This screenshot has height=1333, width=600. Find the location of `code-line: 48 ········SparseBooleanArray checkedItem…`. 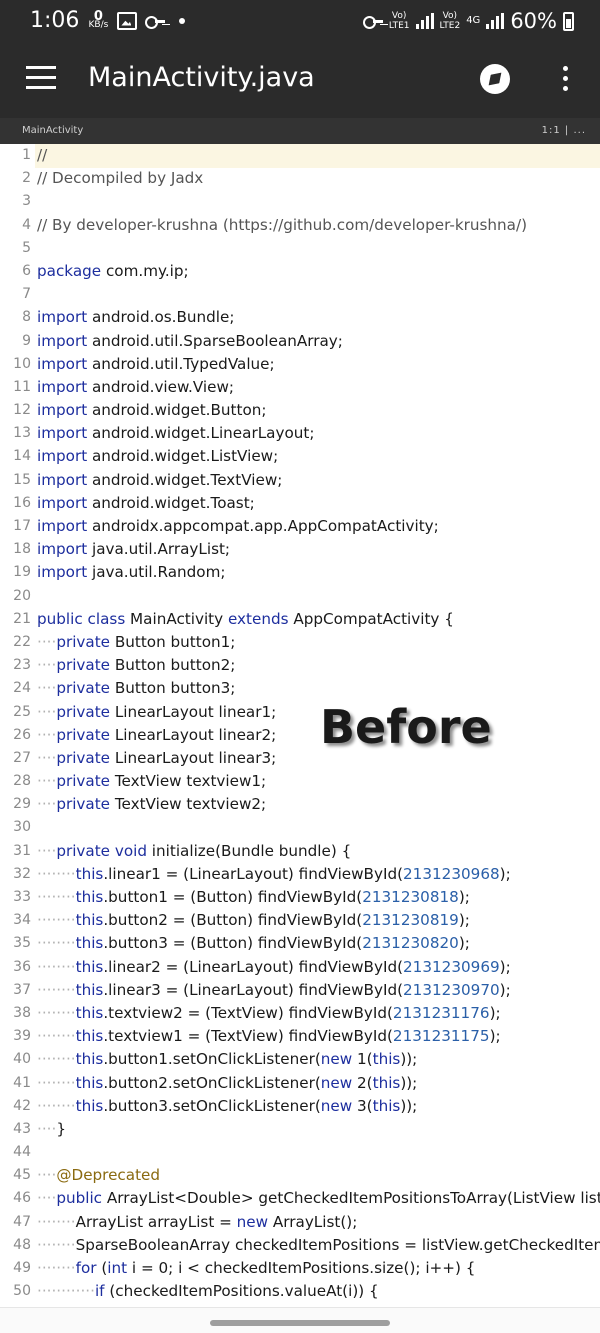

code-line: 48 ········SparseBooleanArray checkedItem… is located at coordinates (300, 1245).